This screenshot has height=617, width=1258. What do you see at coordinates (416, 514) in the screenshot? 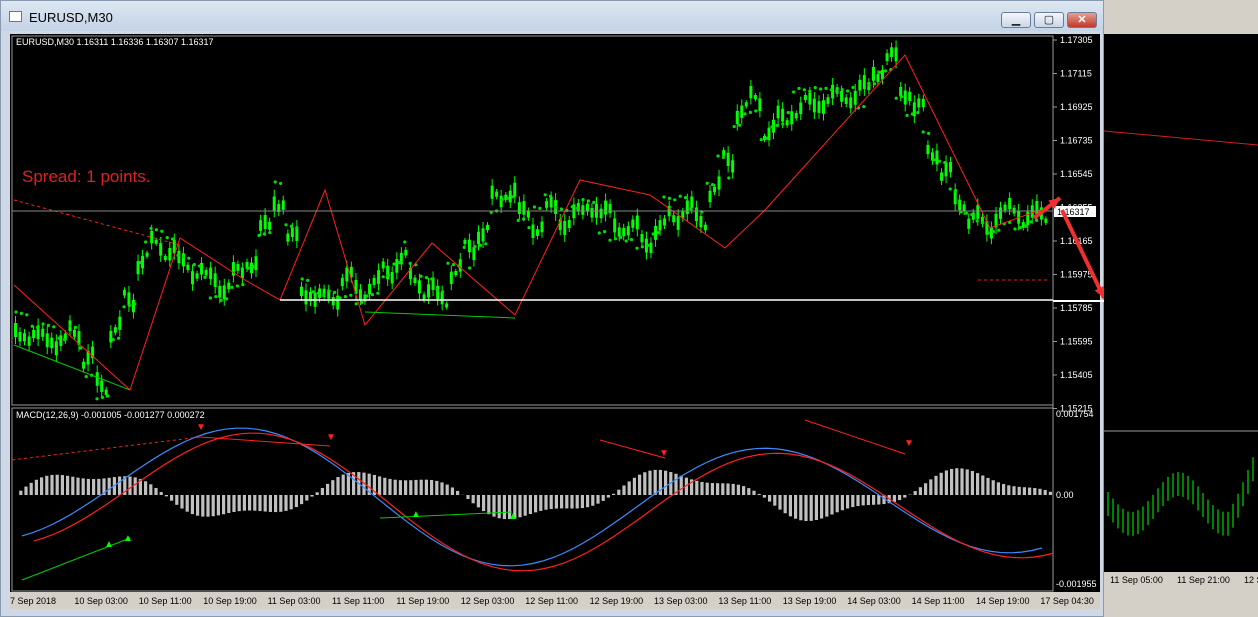
I see `buy-arrow-icon: ▲` at bounding box center [416, 514].